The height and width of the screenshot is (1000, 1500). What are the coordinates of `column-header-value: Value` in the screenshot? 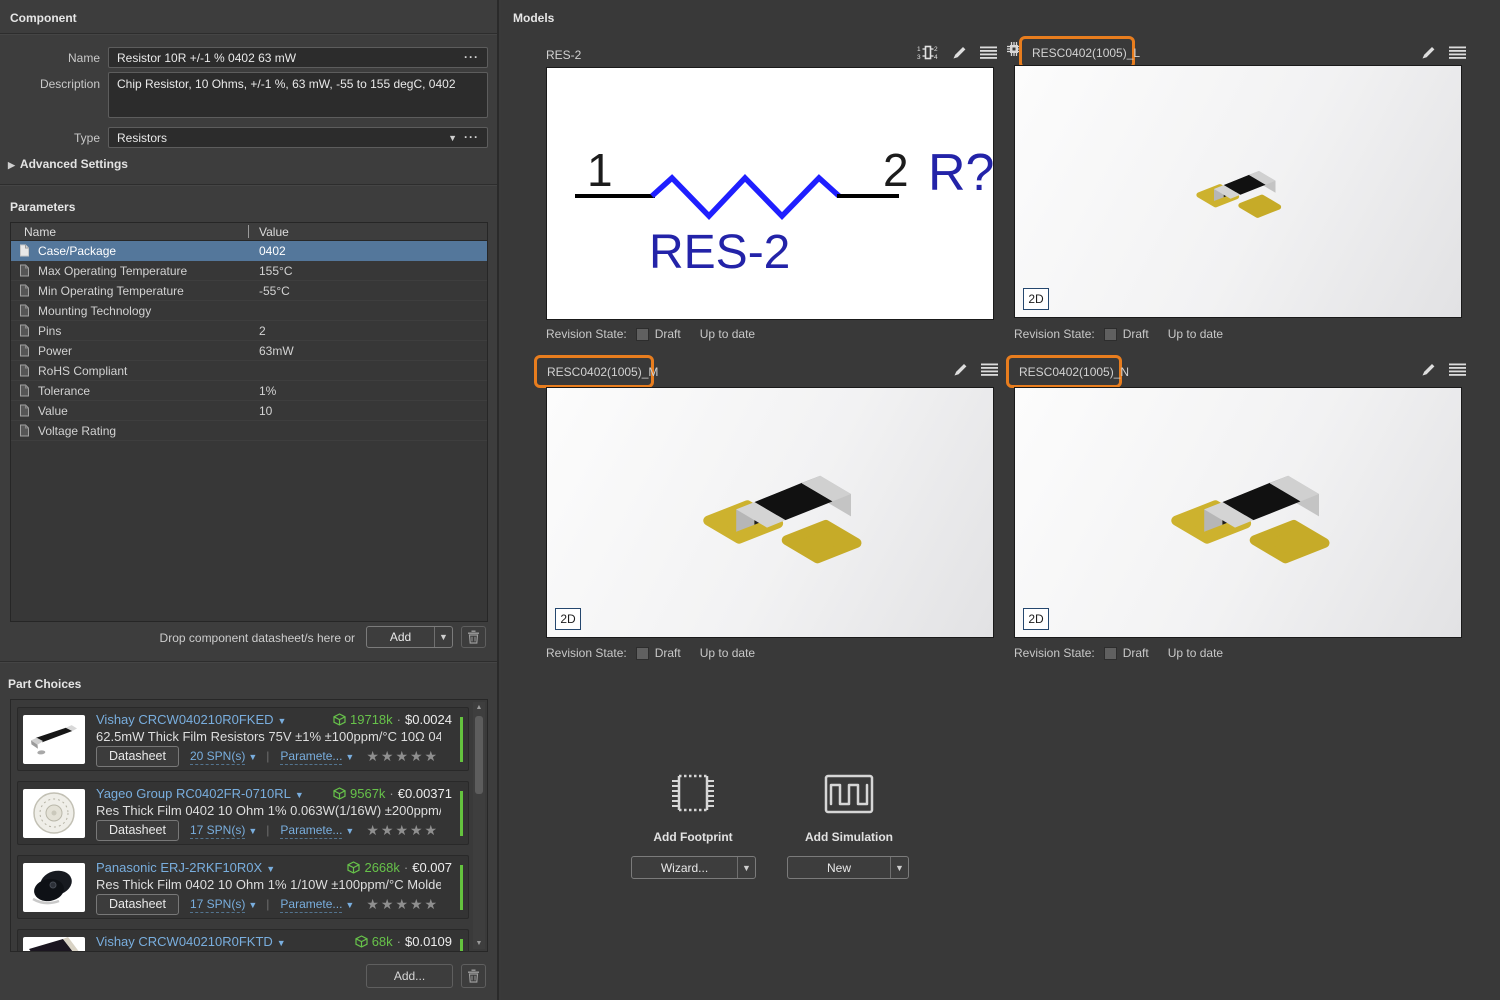 It's located at (274, 232).